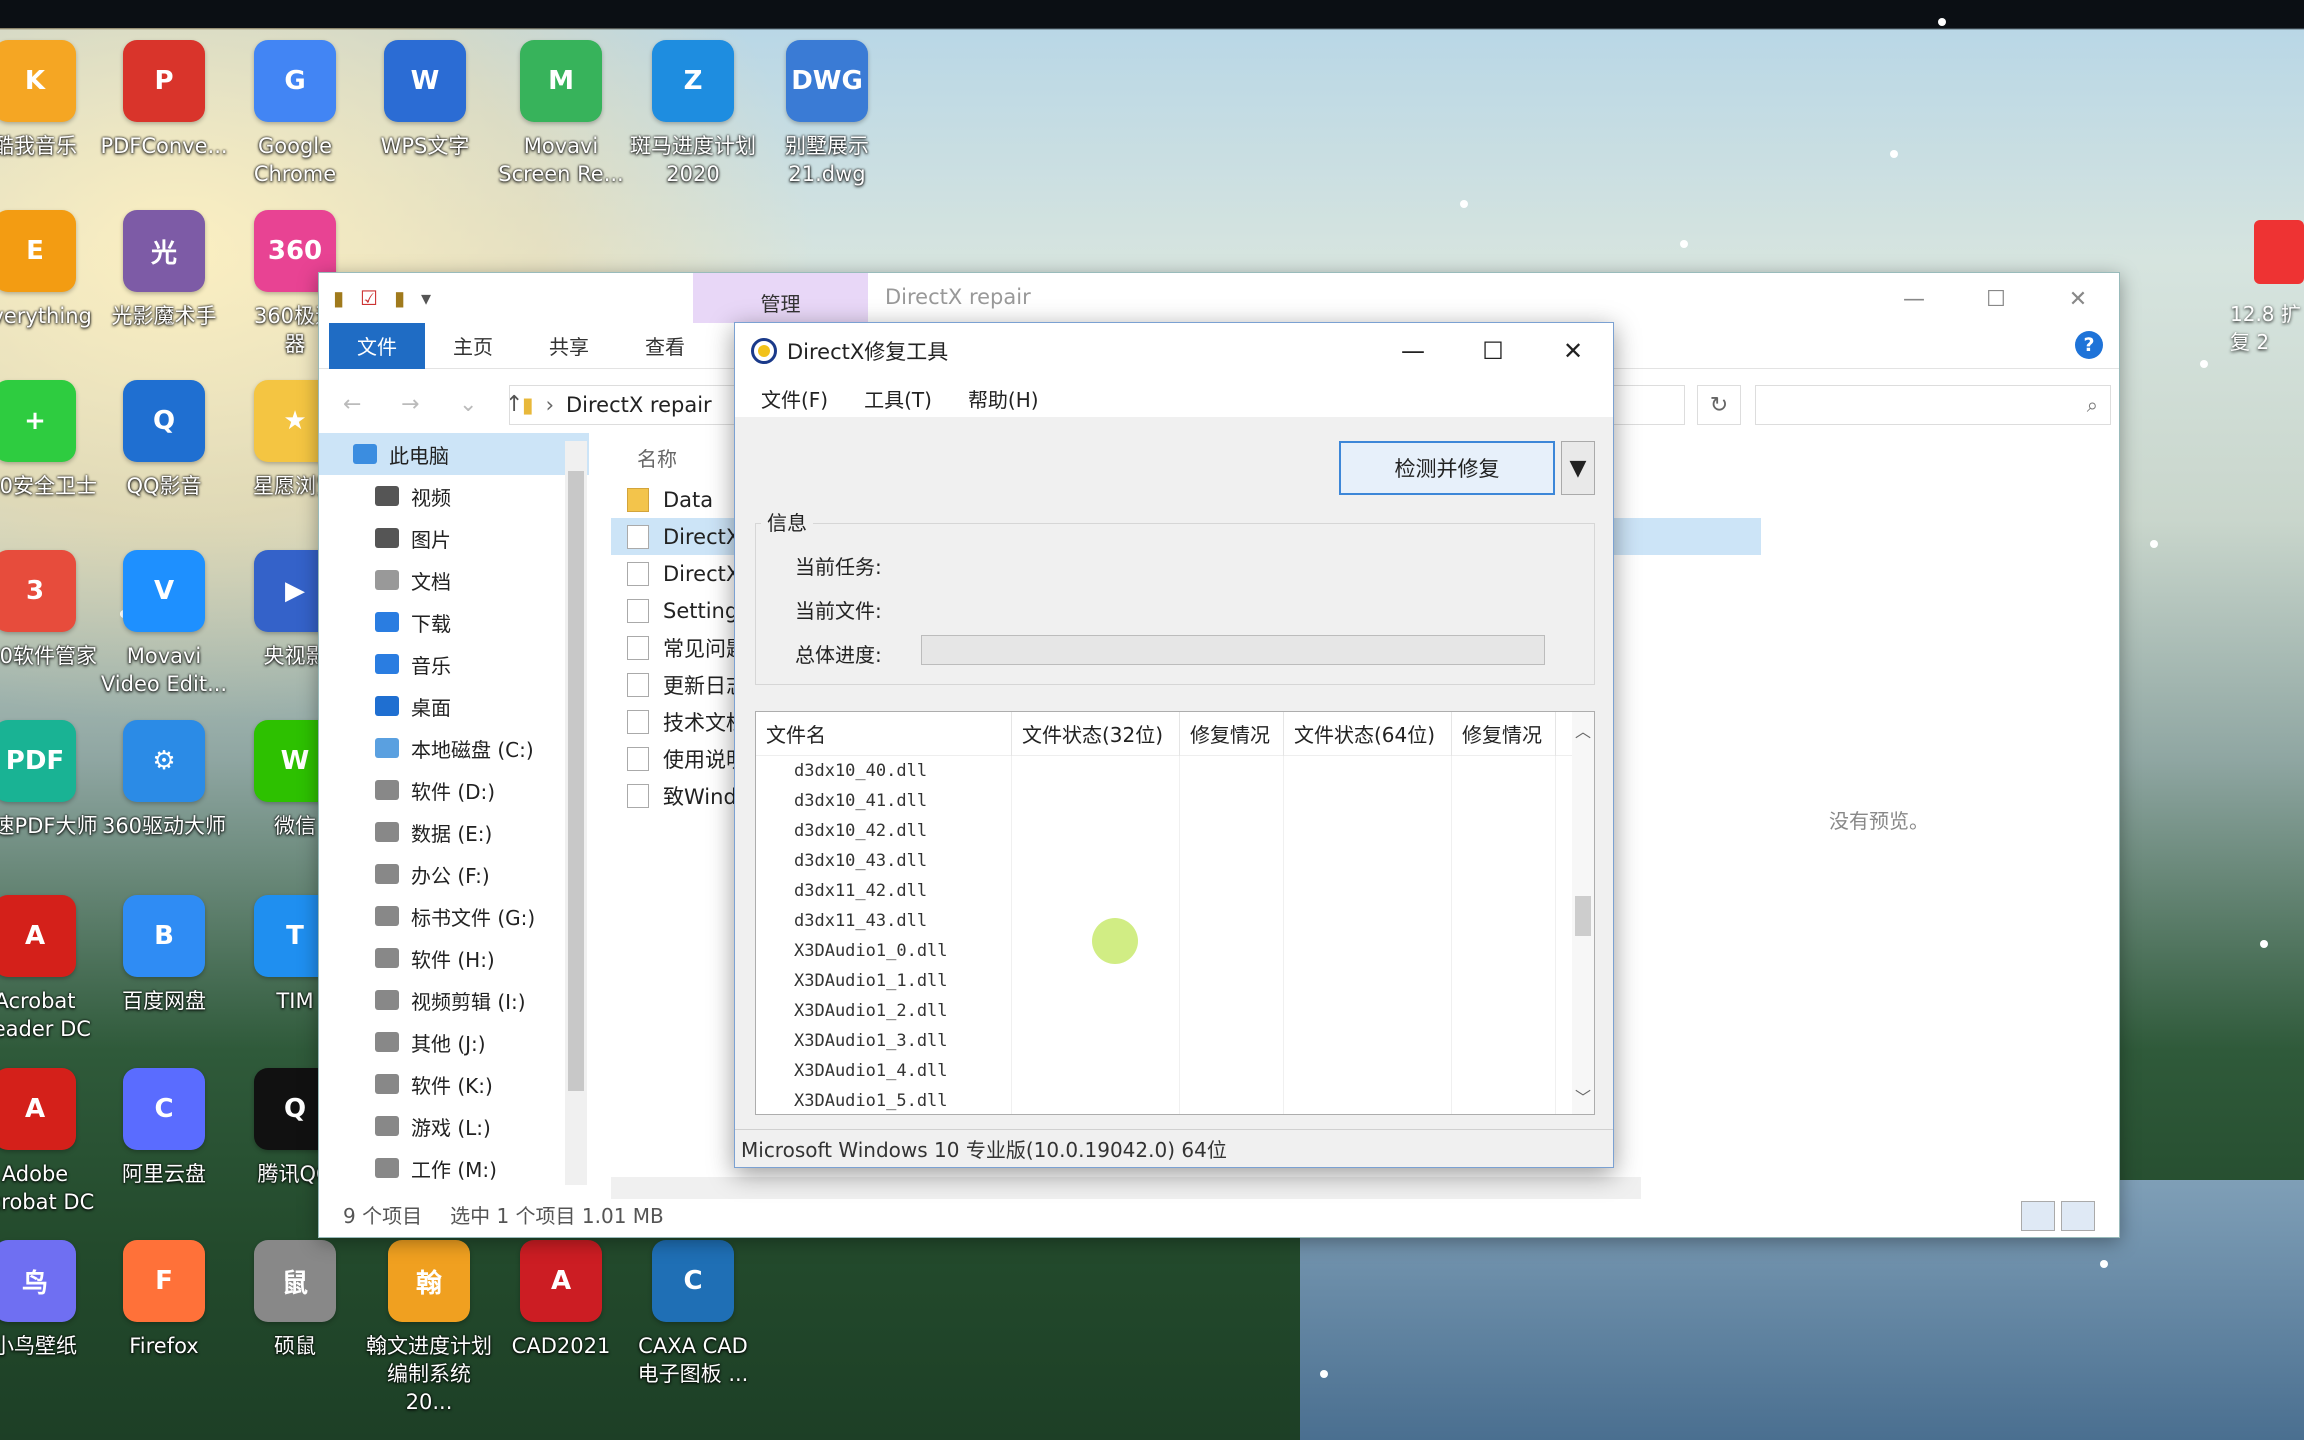  What do you see at coordinates (693, 114) in the screenshot?
I see `desktop-icon: Z 斑马进度计划 2020` at bounding box center [693, 114].